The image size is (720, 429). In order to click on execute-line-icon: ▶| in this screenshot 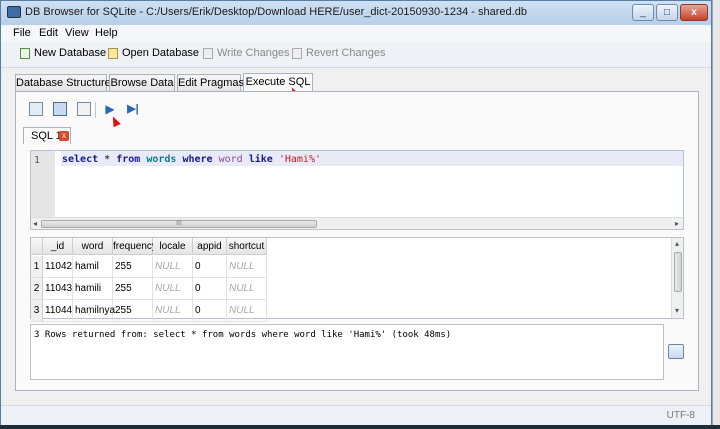, I will do `click(133, 109)`.